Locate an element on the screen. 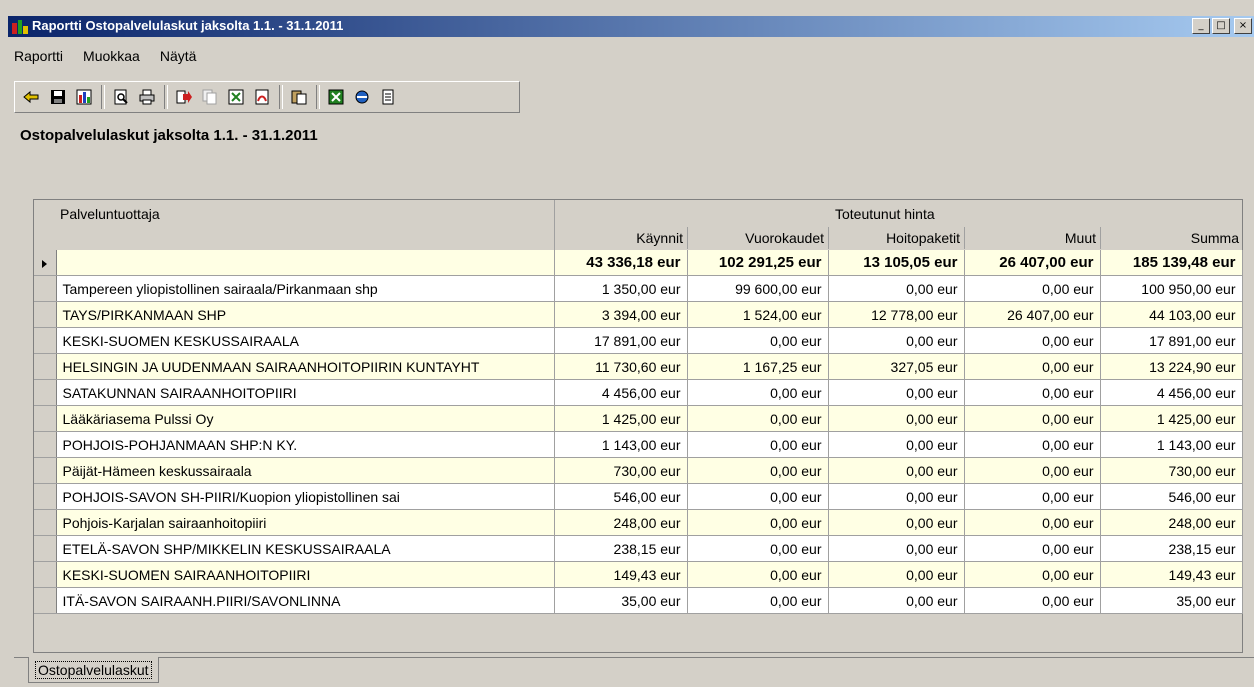 The width and height of the screenshot is (1254, 687). pdf-icon is located at coordinates (262, 97).